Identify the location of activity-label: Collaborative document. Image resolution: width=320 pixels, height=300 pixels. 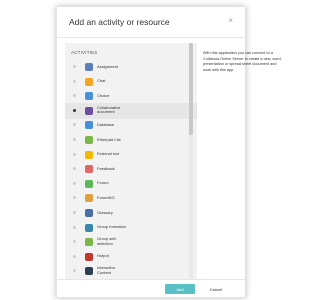
(109, 109).